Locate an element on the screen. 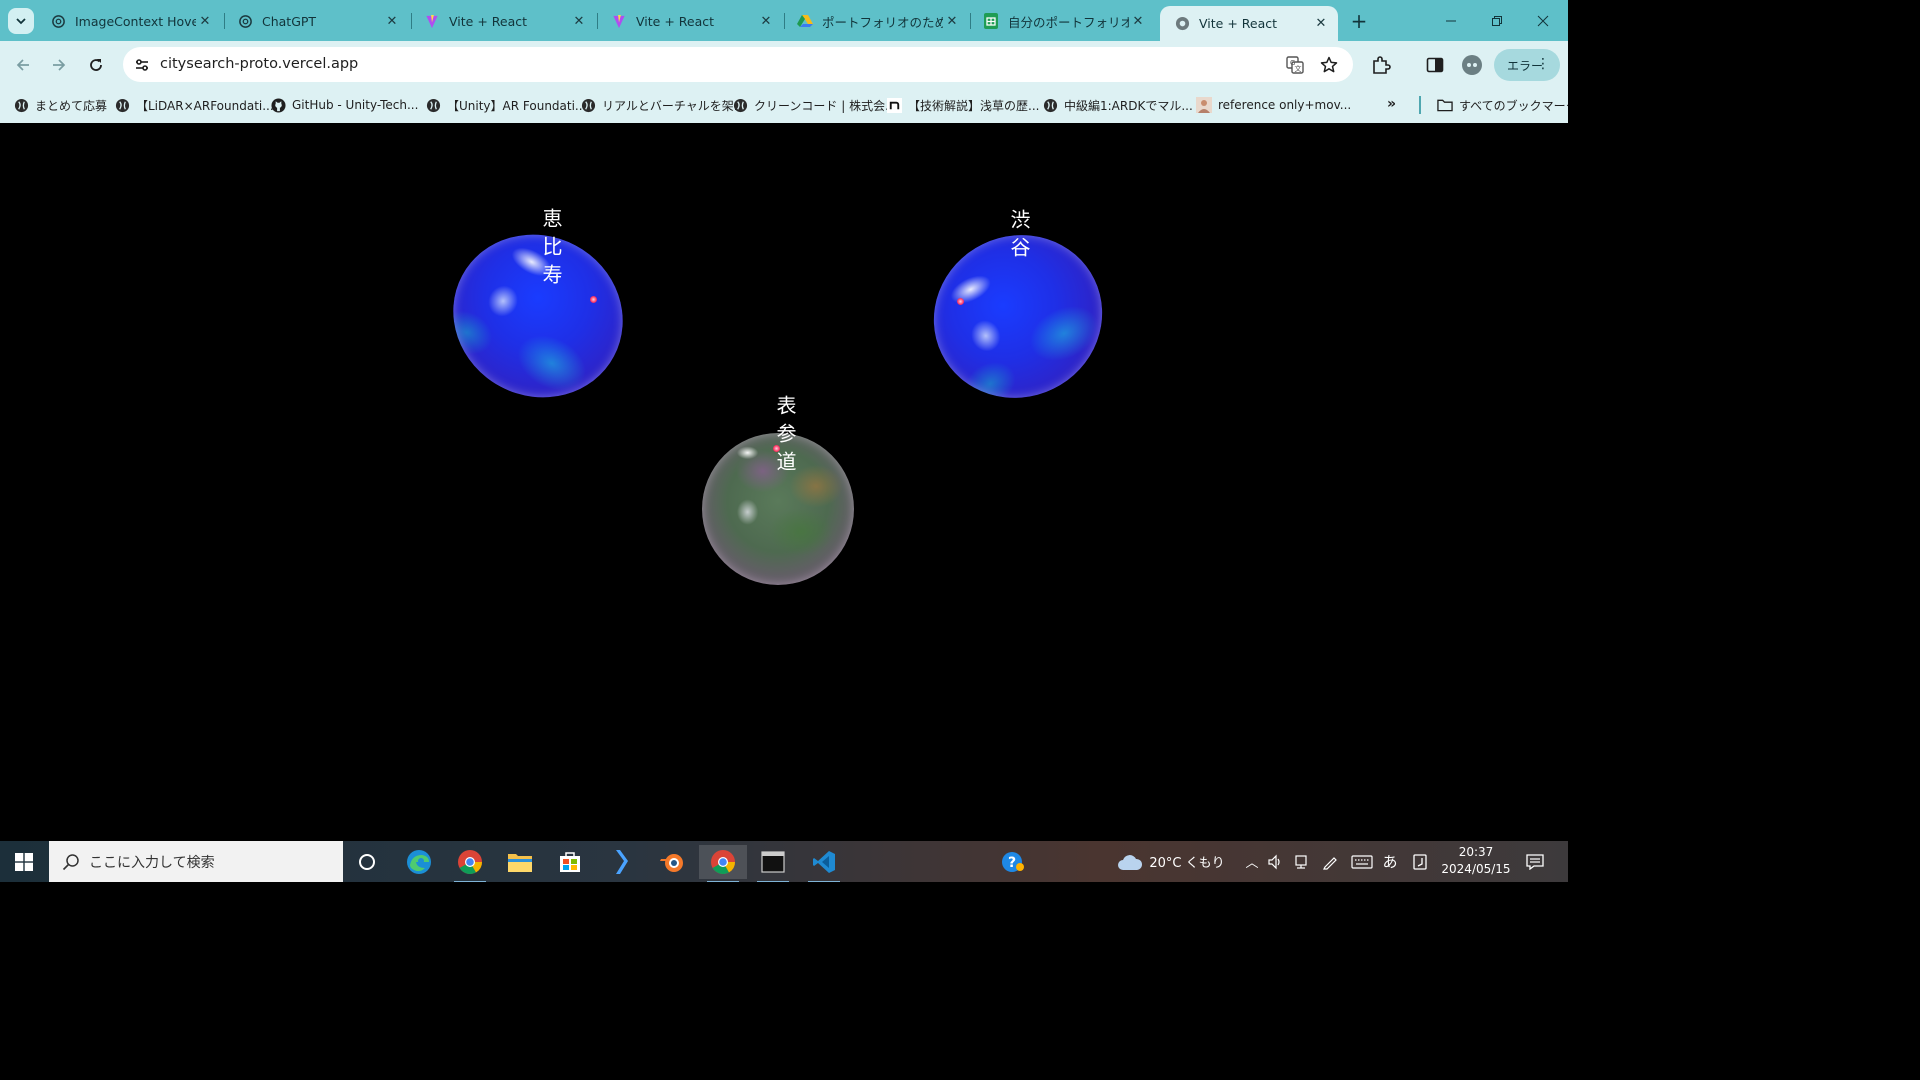 The height and width of the screenshot is (1080, 1920). arrow-right-icon is located at coordinates (59, 65).